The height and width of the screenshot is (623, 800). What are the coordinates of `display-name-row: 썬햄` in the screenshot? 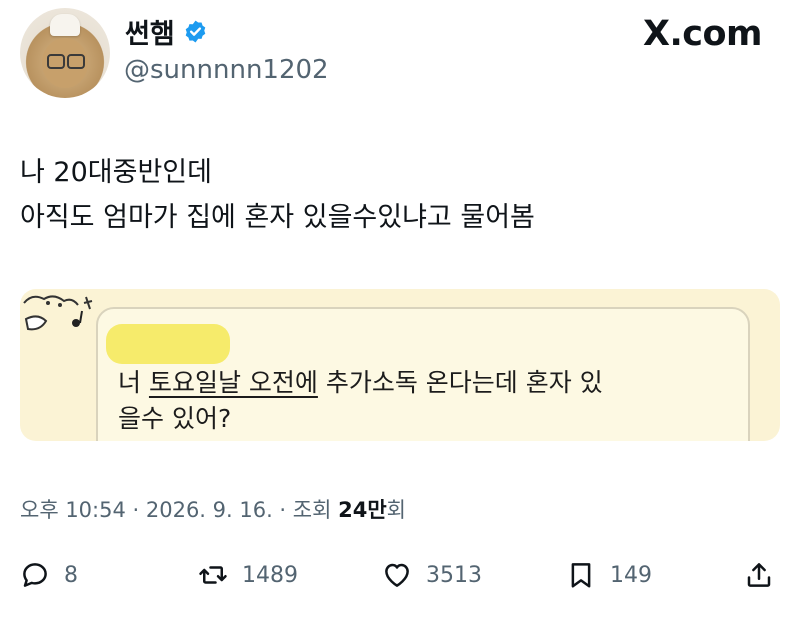 It's located at (166, 31).